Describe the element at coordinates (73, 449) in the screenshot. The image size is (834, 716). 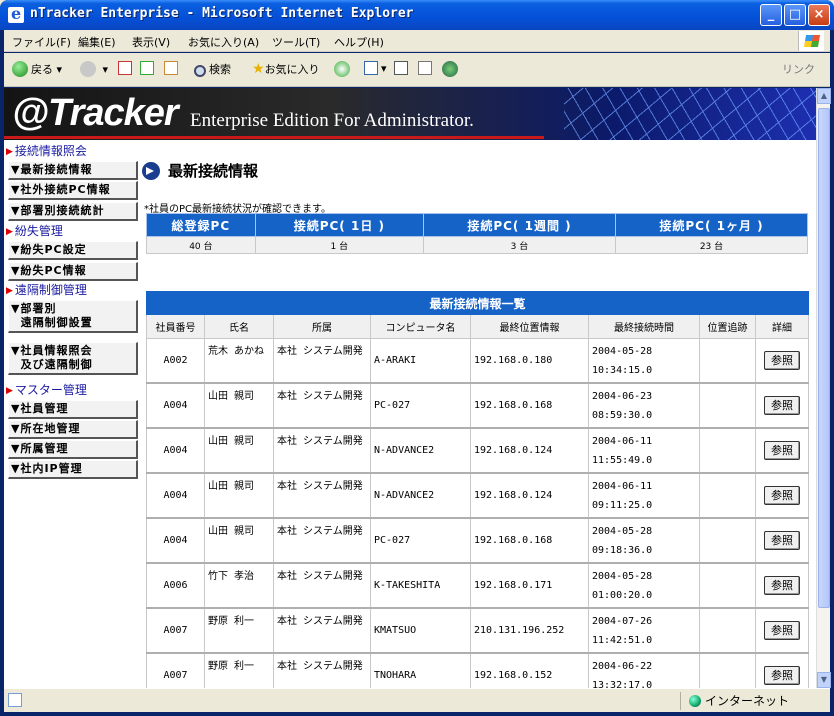
I see `nav-affiliation-management: ▼所属管理` at that location.